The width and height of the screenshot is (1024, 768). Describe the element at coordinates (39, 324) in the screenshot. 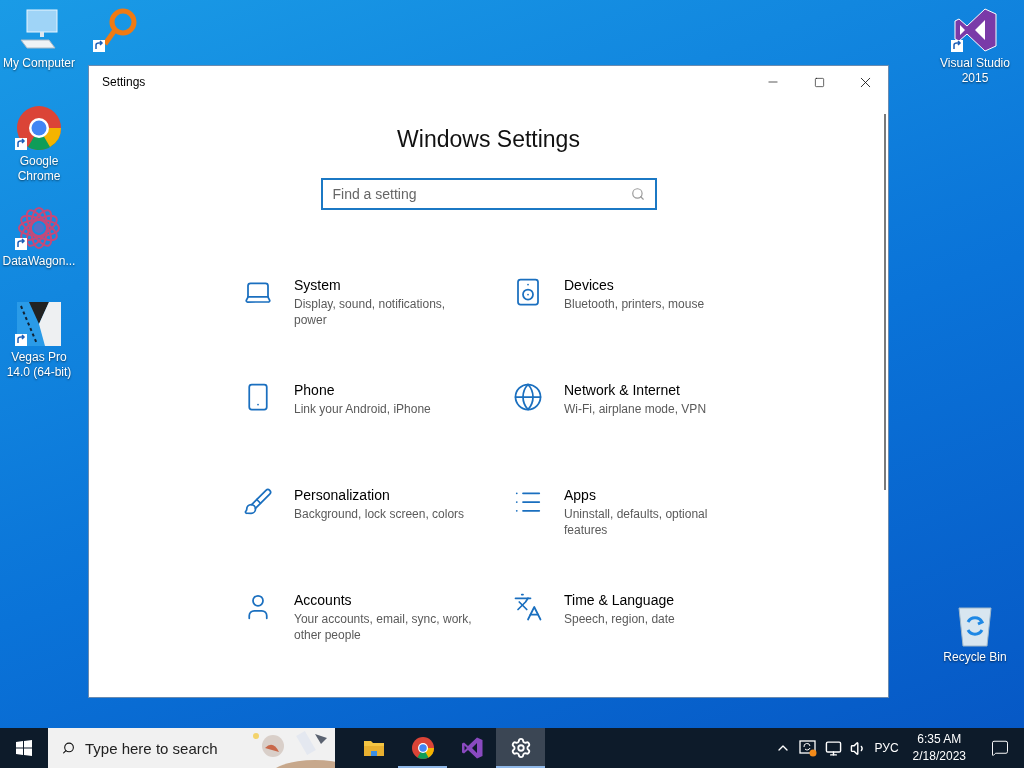

I see `video-editor-icon` at that location.